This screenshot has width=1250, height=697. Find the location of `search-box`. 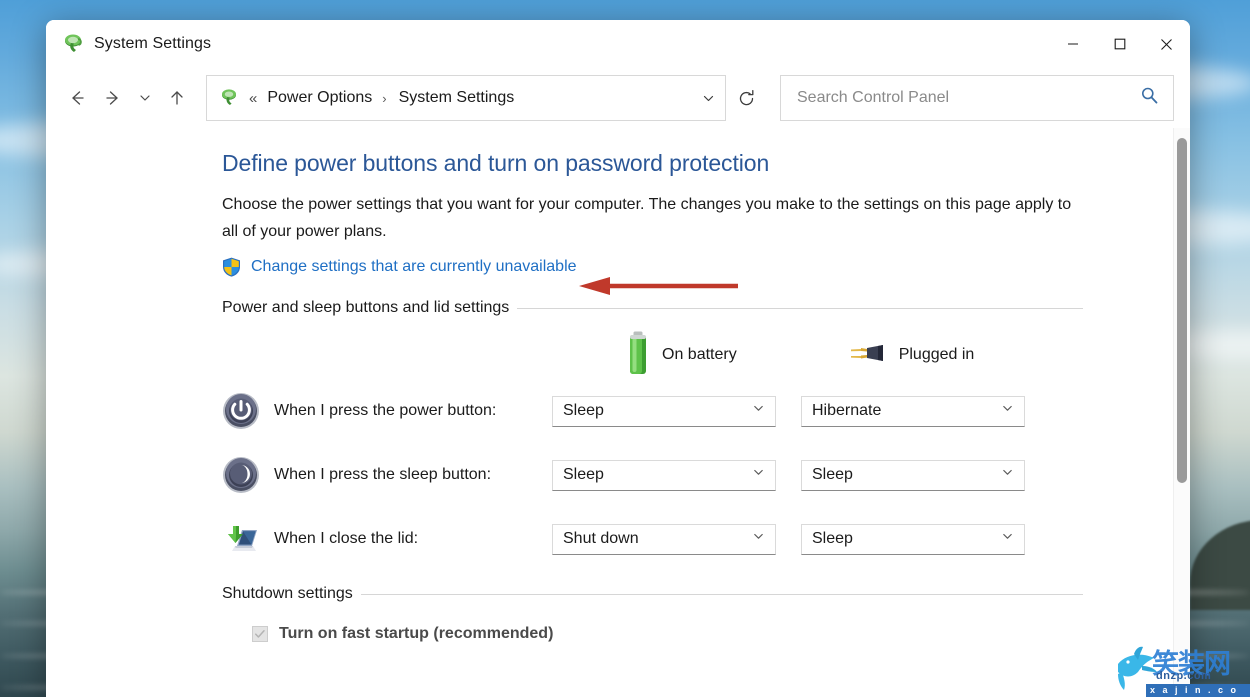

search-box is located at coordinates (977, 98).